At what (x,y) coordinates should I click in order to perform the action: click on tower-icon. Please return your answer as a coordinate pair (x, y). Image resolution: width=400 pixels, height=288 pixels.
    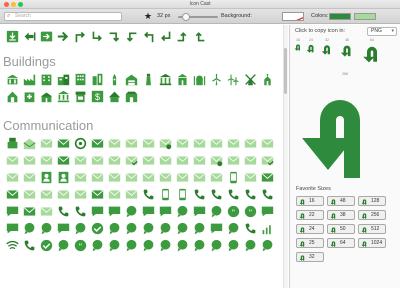
    Looking at the image, I should click on (114, 79).